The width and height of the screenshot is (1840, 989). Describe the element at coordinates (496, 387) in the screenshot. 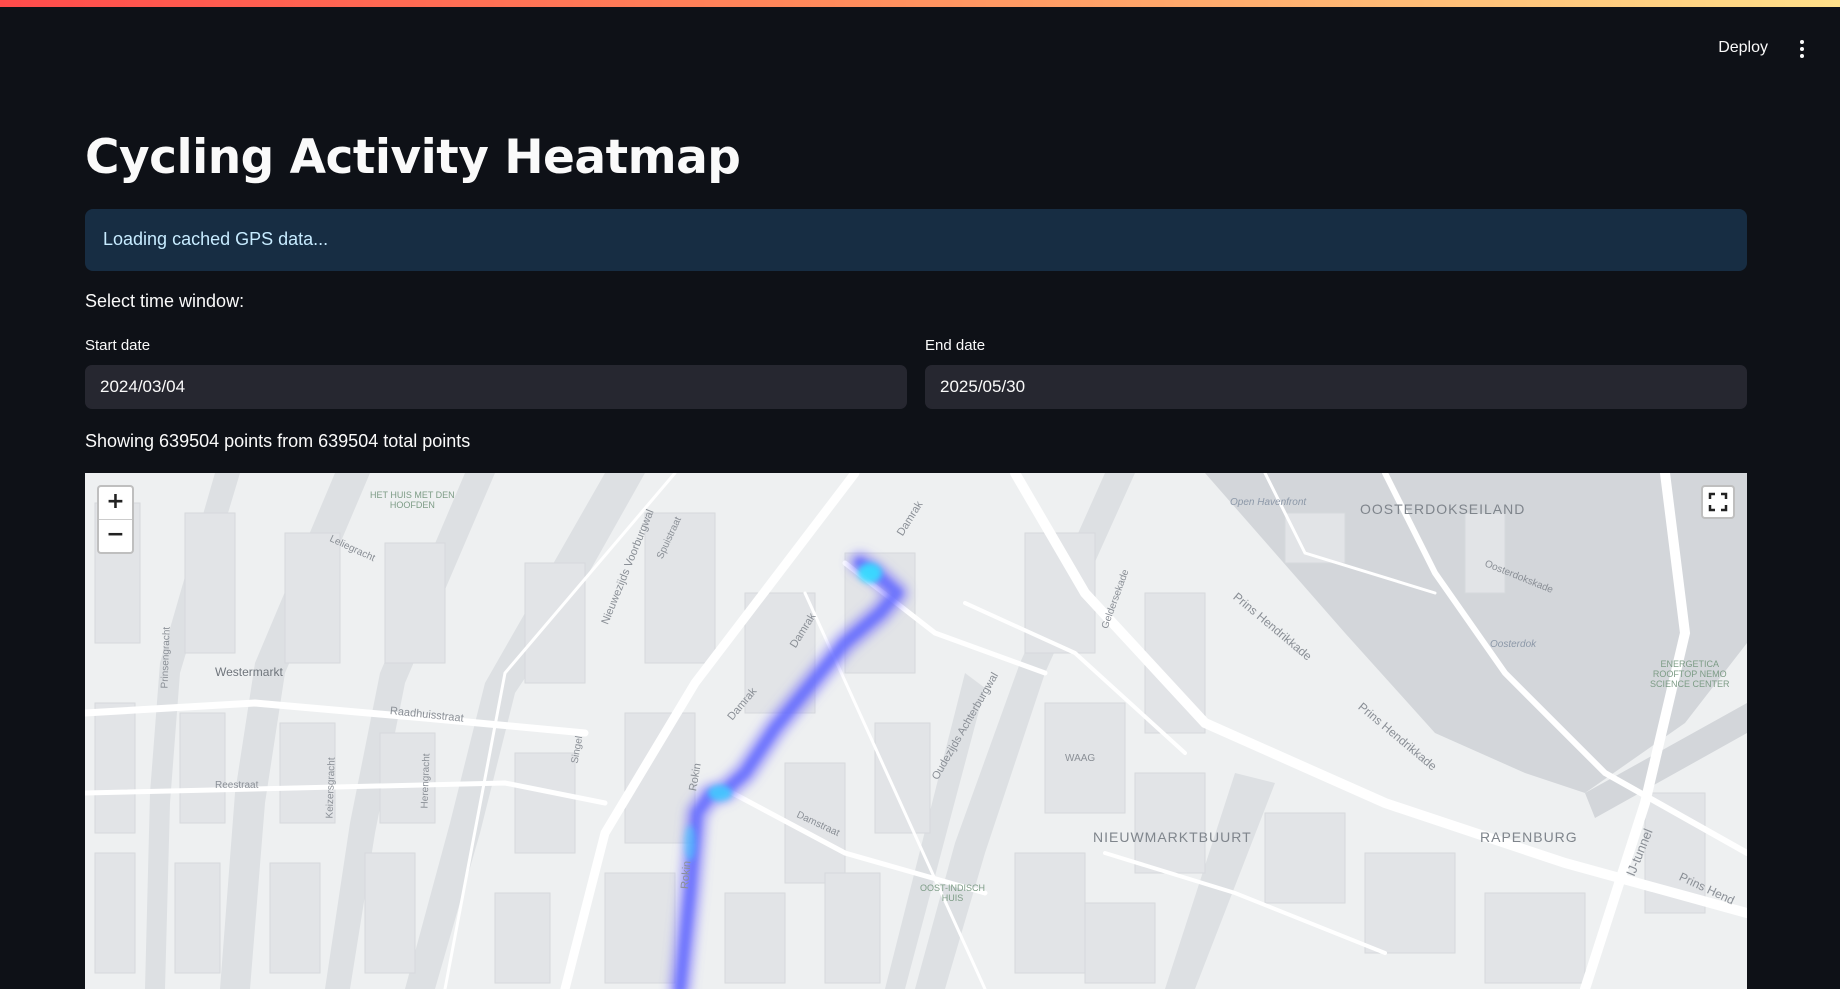

I see `start-date-input` at that location.